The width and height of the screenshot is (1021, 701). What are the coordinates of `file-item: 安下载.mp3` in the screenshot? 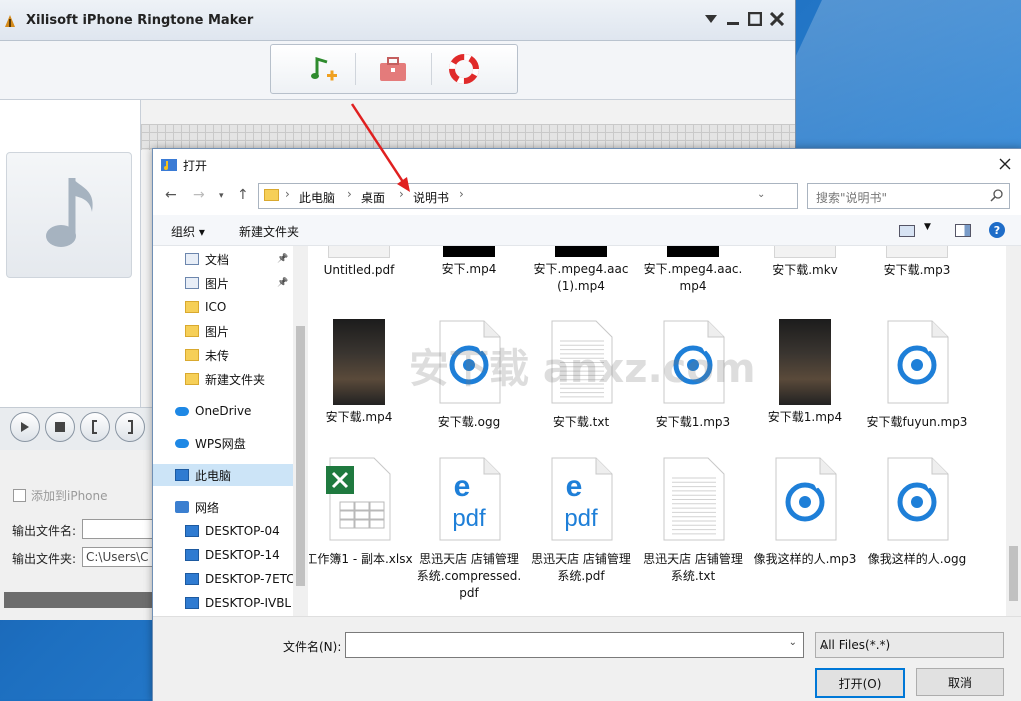 It's located at (917, 262).